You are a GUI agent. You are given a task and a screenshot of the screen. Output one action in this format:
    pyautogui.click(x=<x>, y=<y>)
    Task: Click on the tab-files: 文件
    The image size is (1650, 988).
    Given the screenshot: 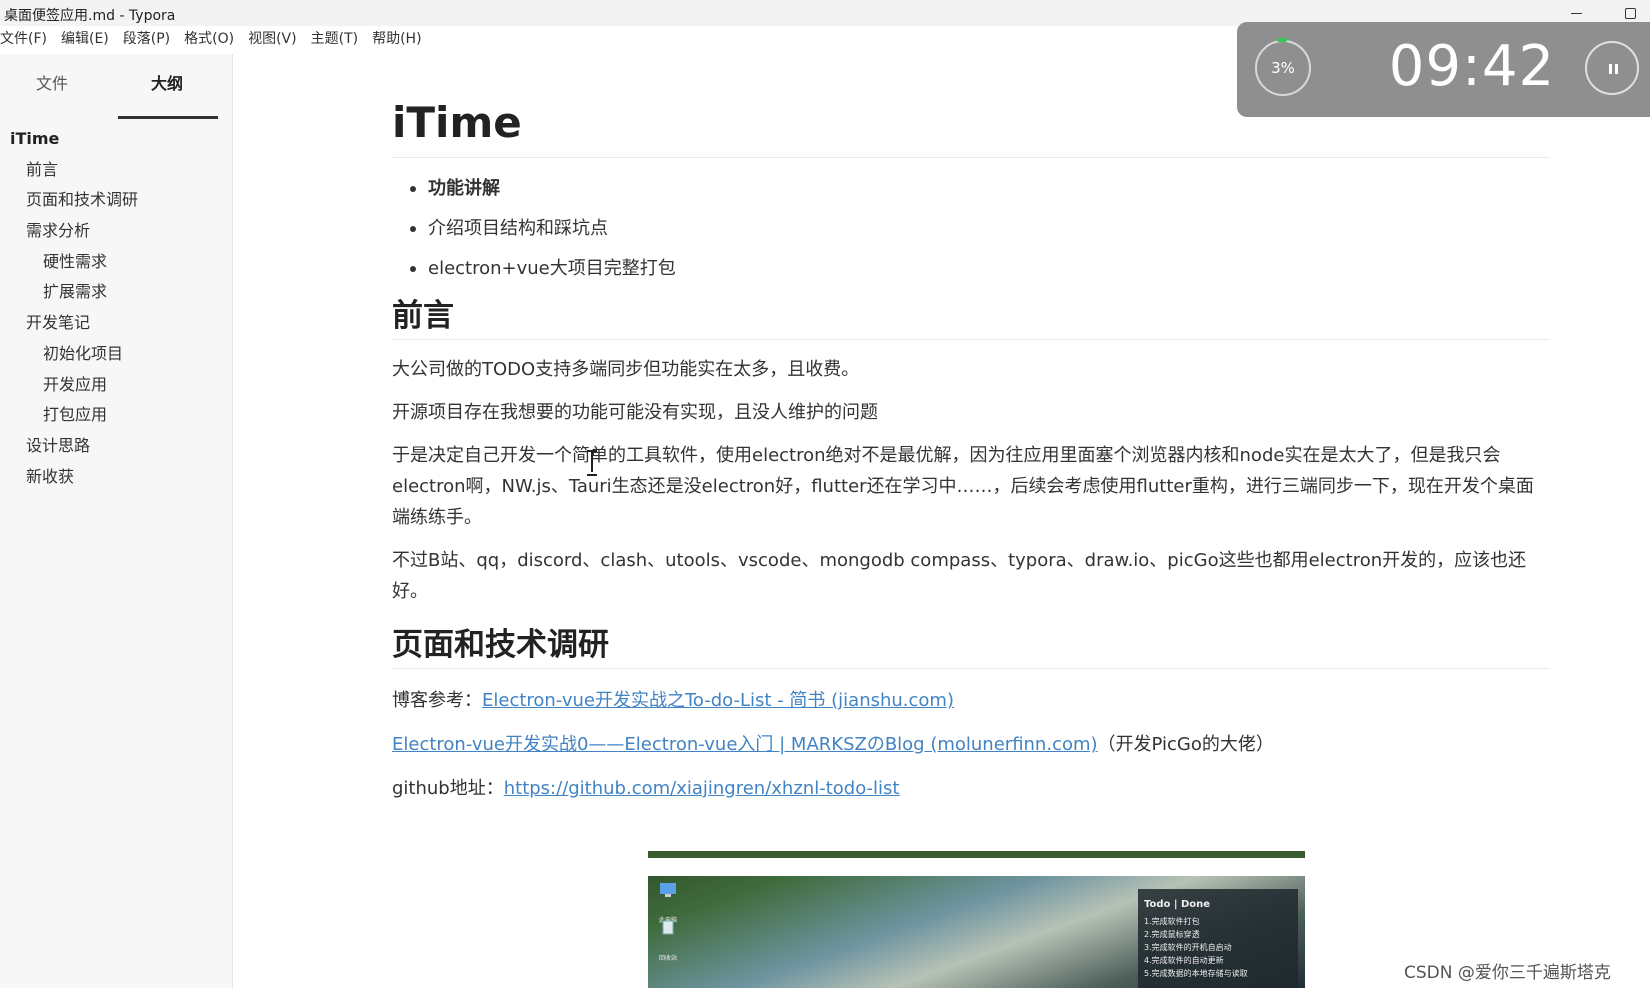 What is the action you would take?
    pyautogui.click(x=52, y=82)
    